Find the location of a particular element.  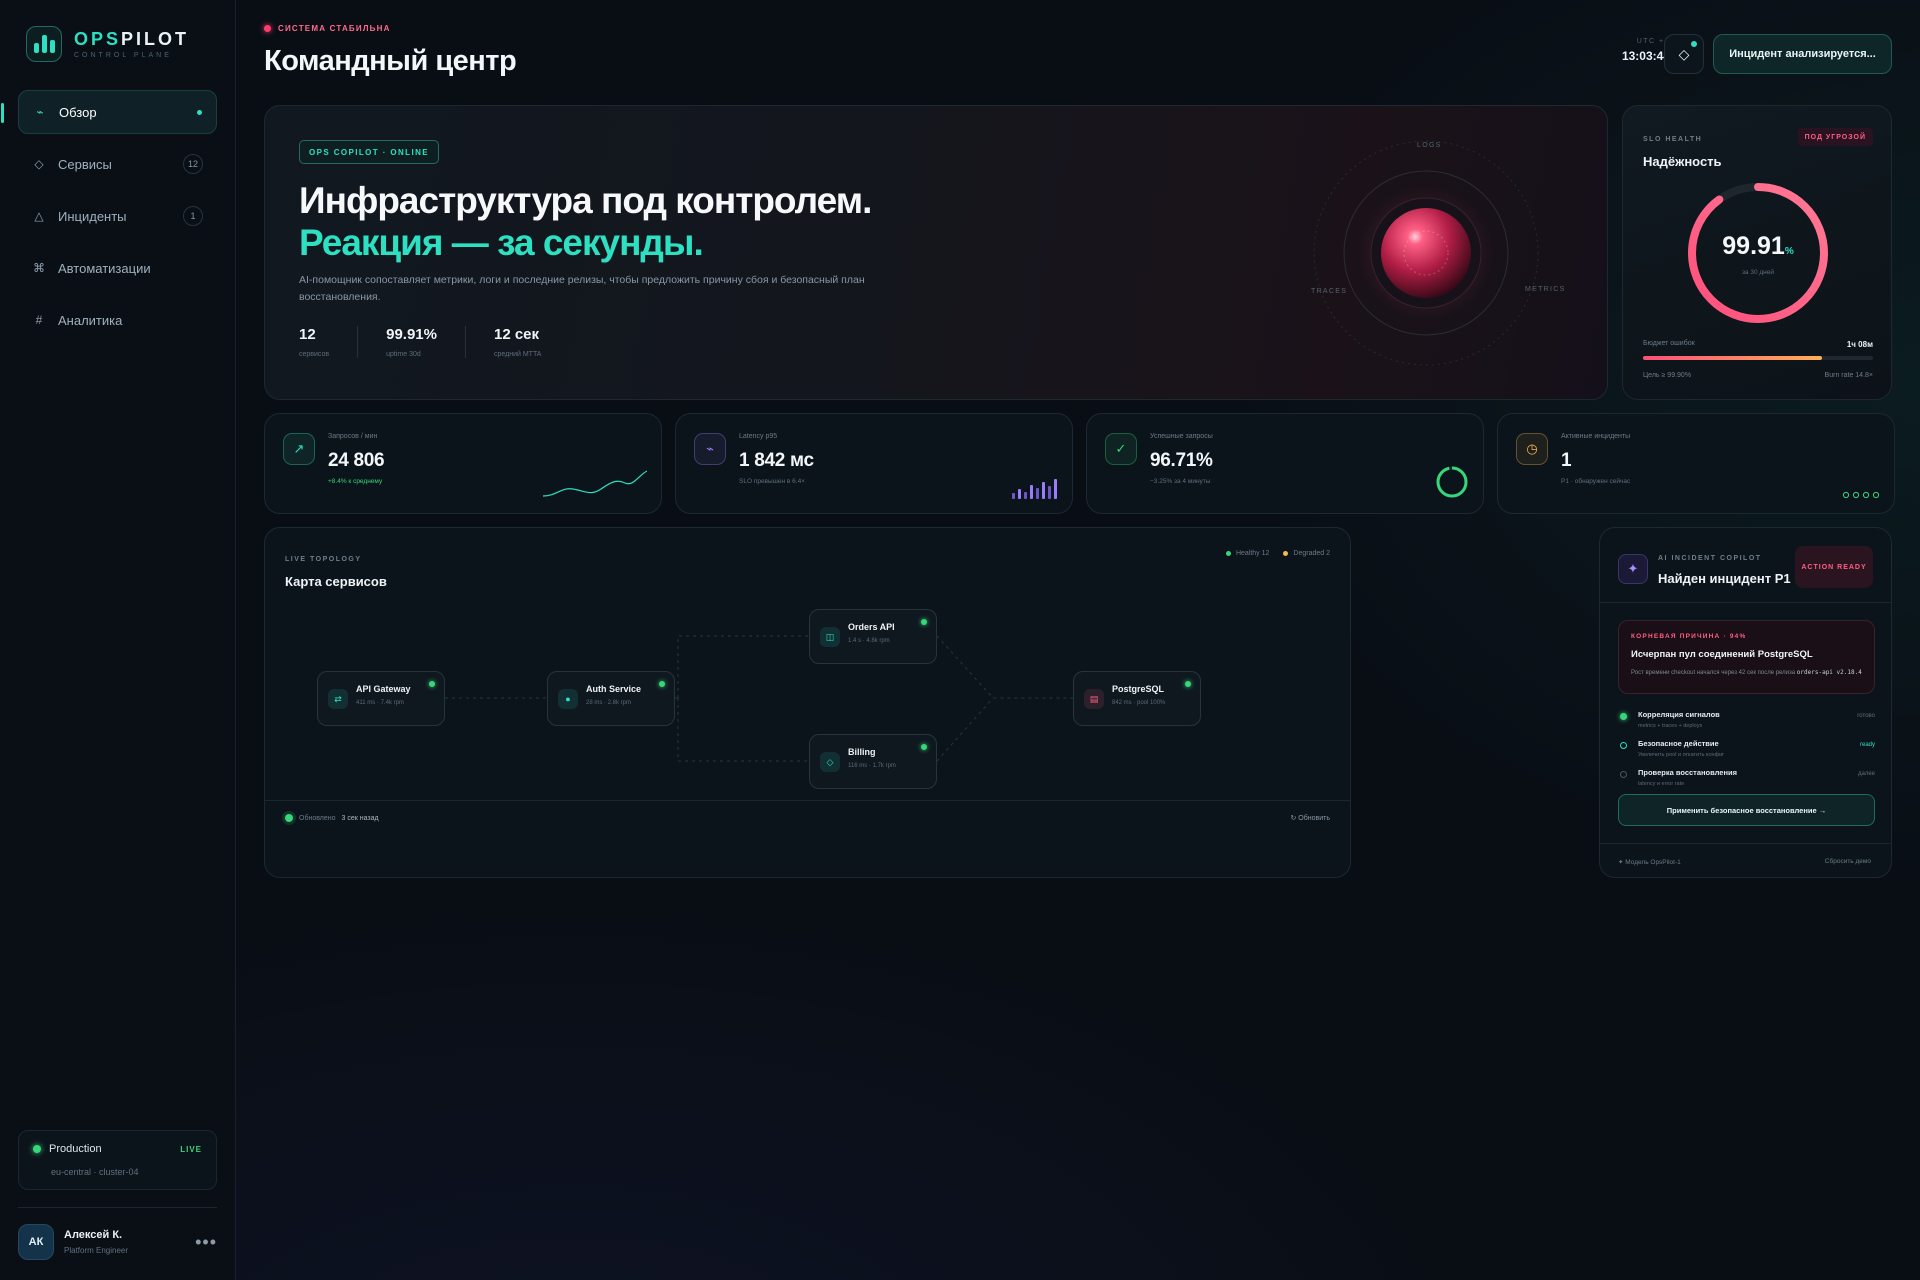

sidebar-item-3: ⌘ Автоматизации is located at coordinates (117, 268).